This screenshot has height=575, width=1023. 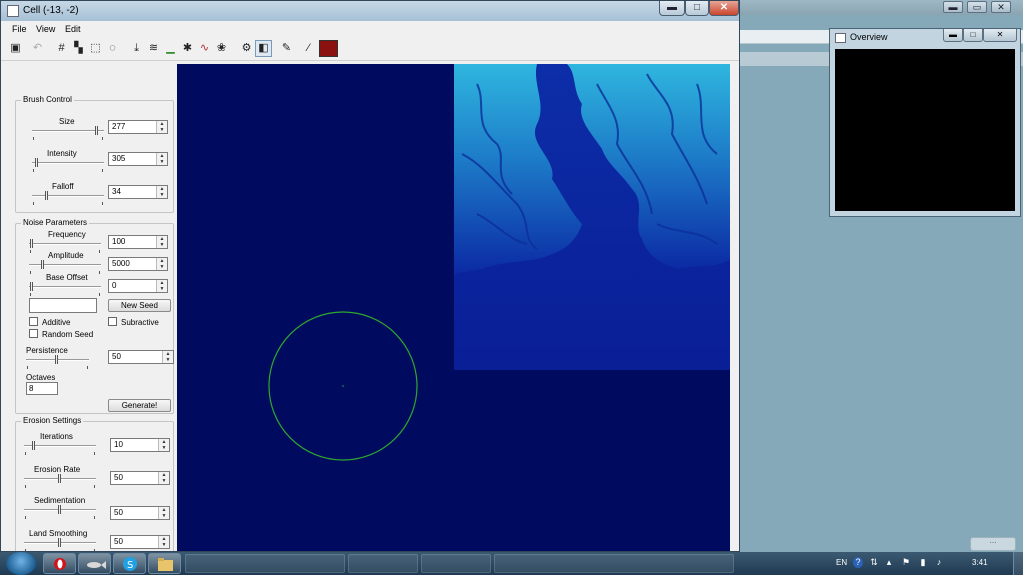 I want to click on land-smoothing-label: Land Smoothing, so click(x=58, y=533).